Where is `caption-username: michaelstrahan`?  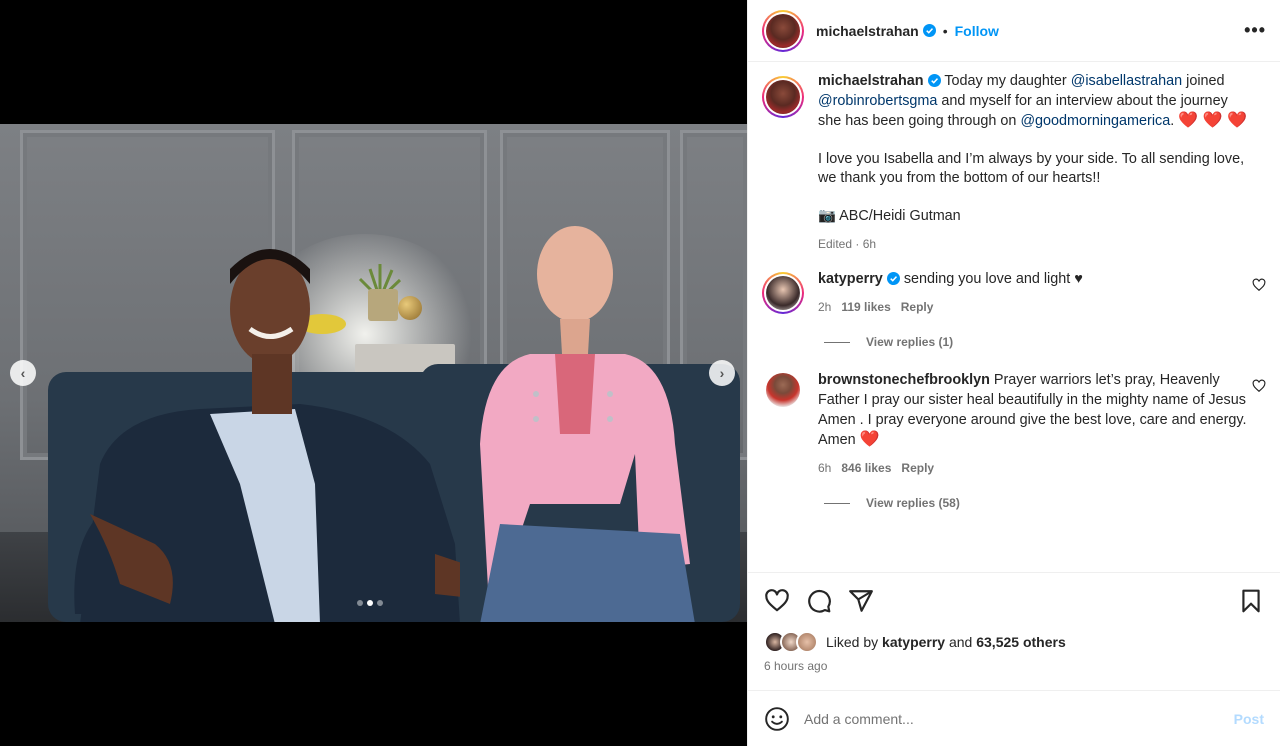
caption-username: michaelstrahan is located at coordinates (871, 81).